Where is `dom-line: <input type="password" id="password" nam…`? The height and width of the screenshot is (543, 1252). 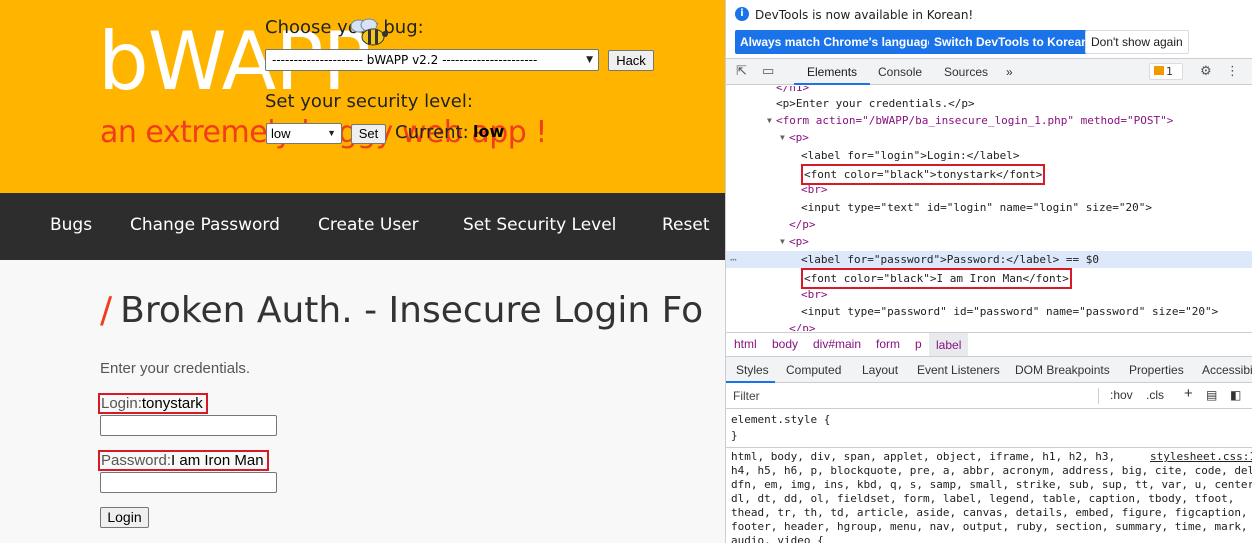 dom-line: <input type="password" id="password" nam… is located at coordinates (989, 311).